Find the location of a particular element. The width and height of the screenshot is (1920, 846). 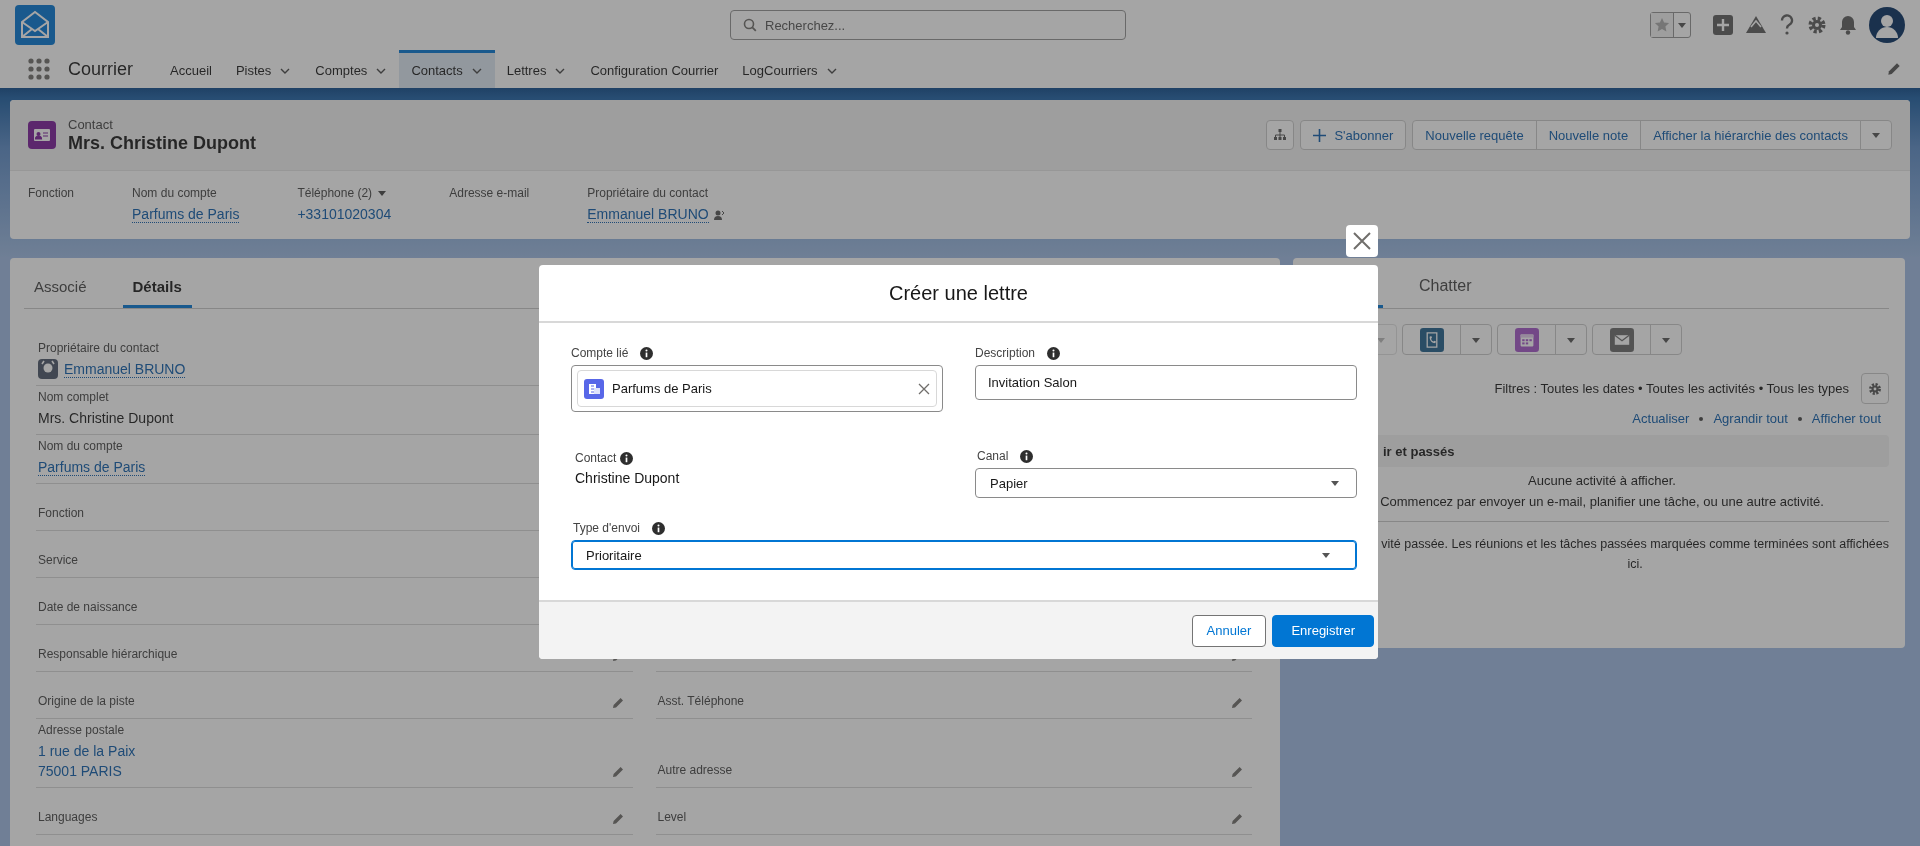

mountain-icon is located at coordinates (1756, 25).